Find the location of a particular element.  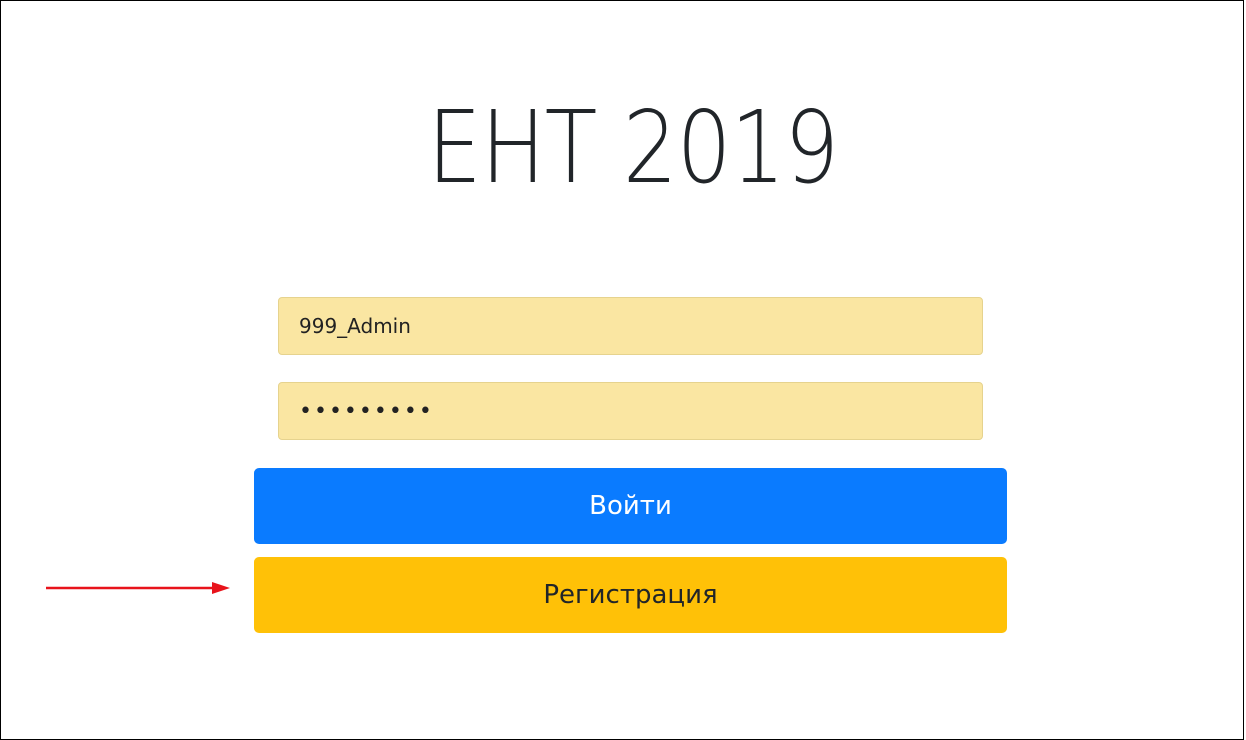

right-arrow-icon is located at coordinates (138, 588).